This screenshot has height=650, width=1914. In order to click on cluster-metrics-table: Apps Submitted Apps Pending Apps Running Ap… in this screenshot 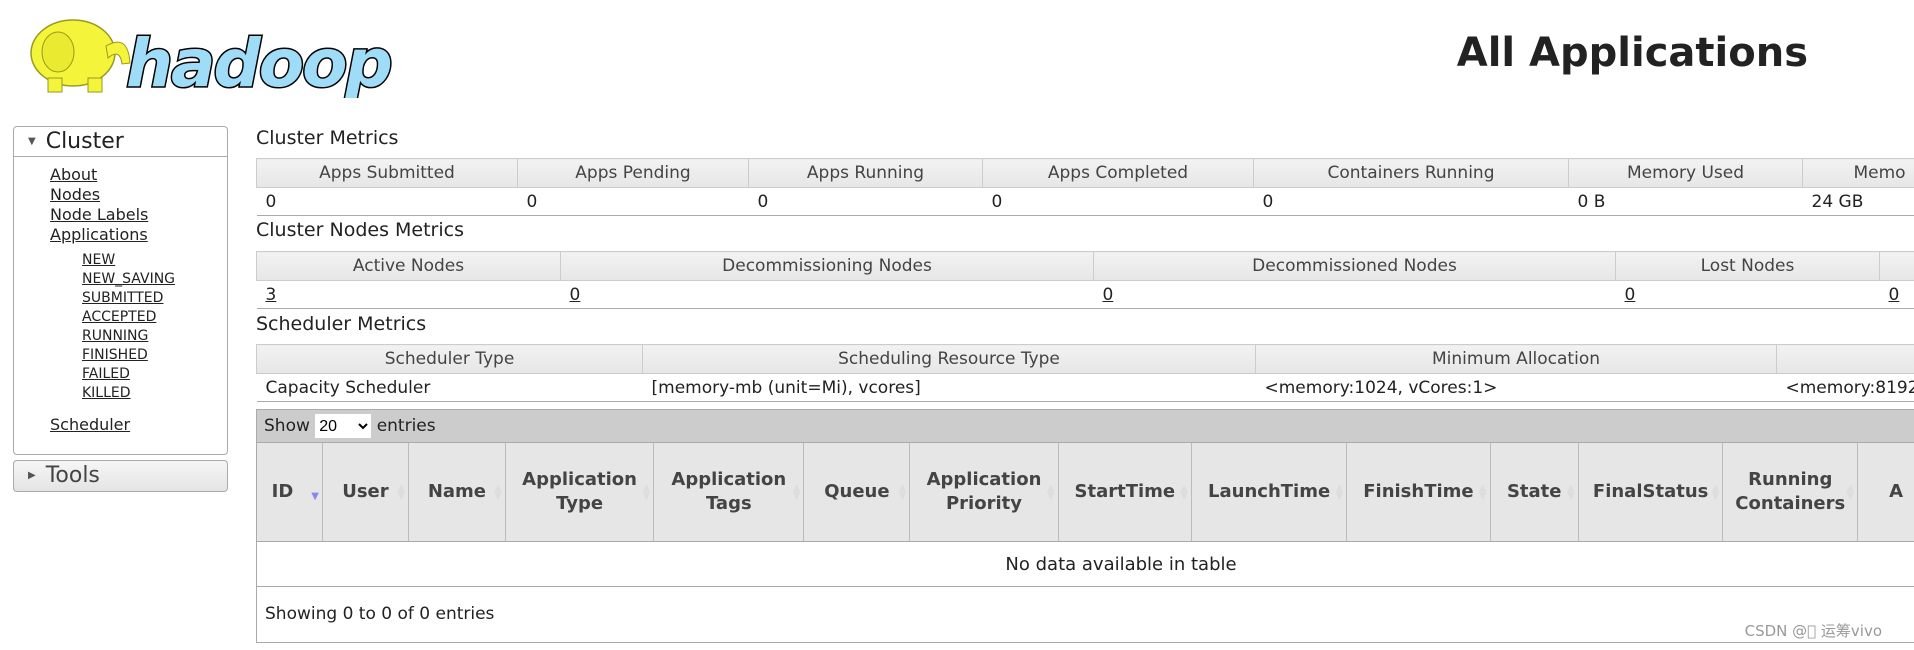, I will do `click(1085, 187)`.